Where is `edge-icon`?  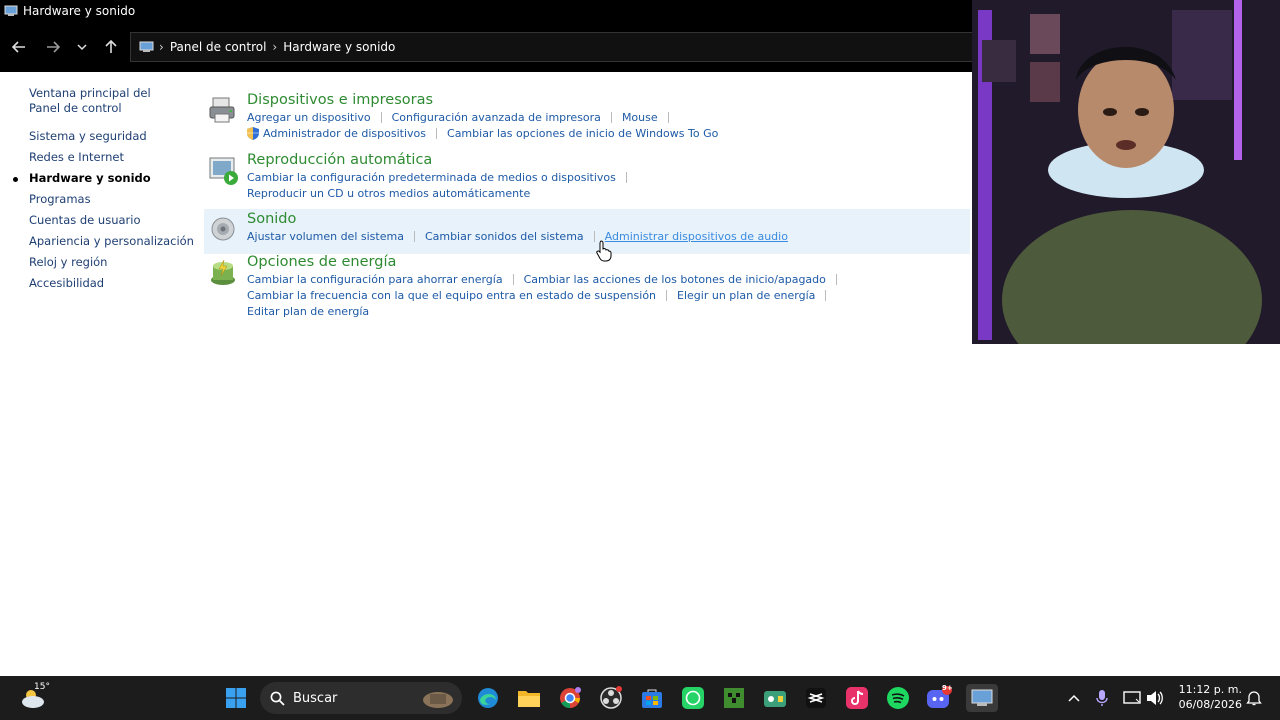 edge-icon is located at coordinates (488, 698).